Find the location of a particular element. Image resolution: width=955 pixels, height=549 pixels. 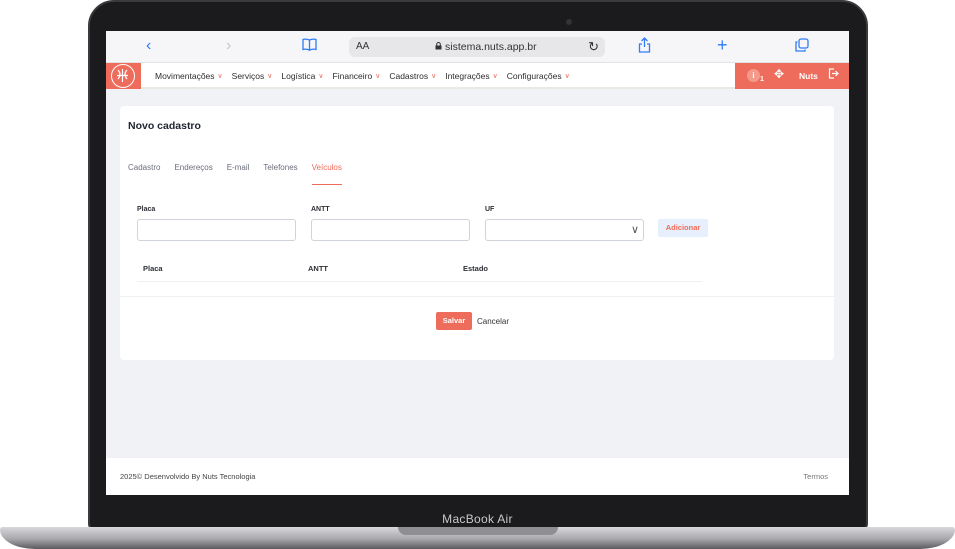

notification-icon: i is located at coordinates (753, 75).